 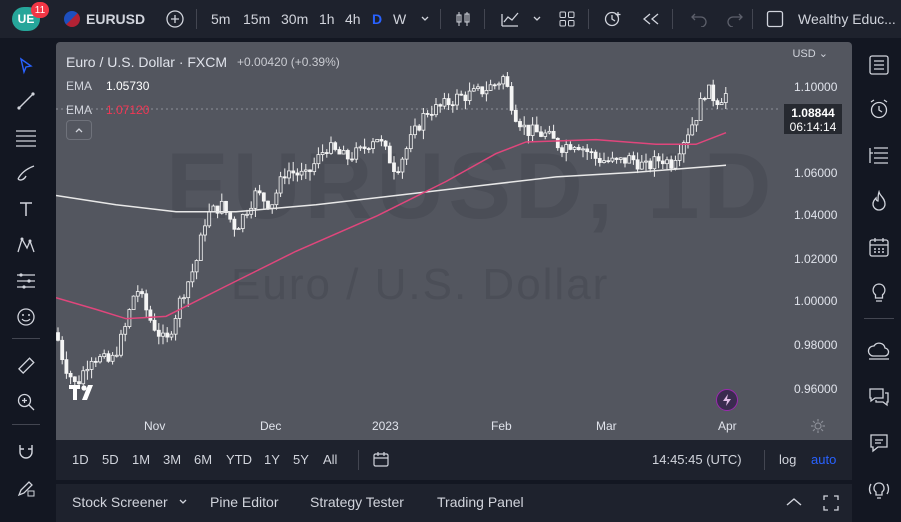 What do you see at coordinates (399, 19) in the screenshot?
I see `timeframe-w: W` at bounding box center [399, 19].